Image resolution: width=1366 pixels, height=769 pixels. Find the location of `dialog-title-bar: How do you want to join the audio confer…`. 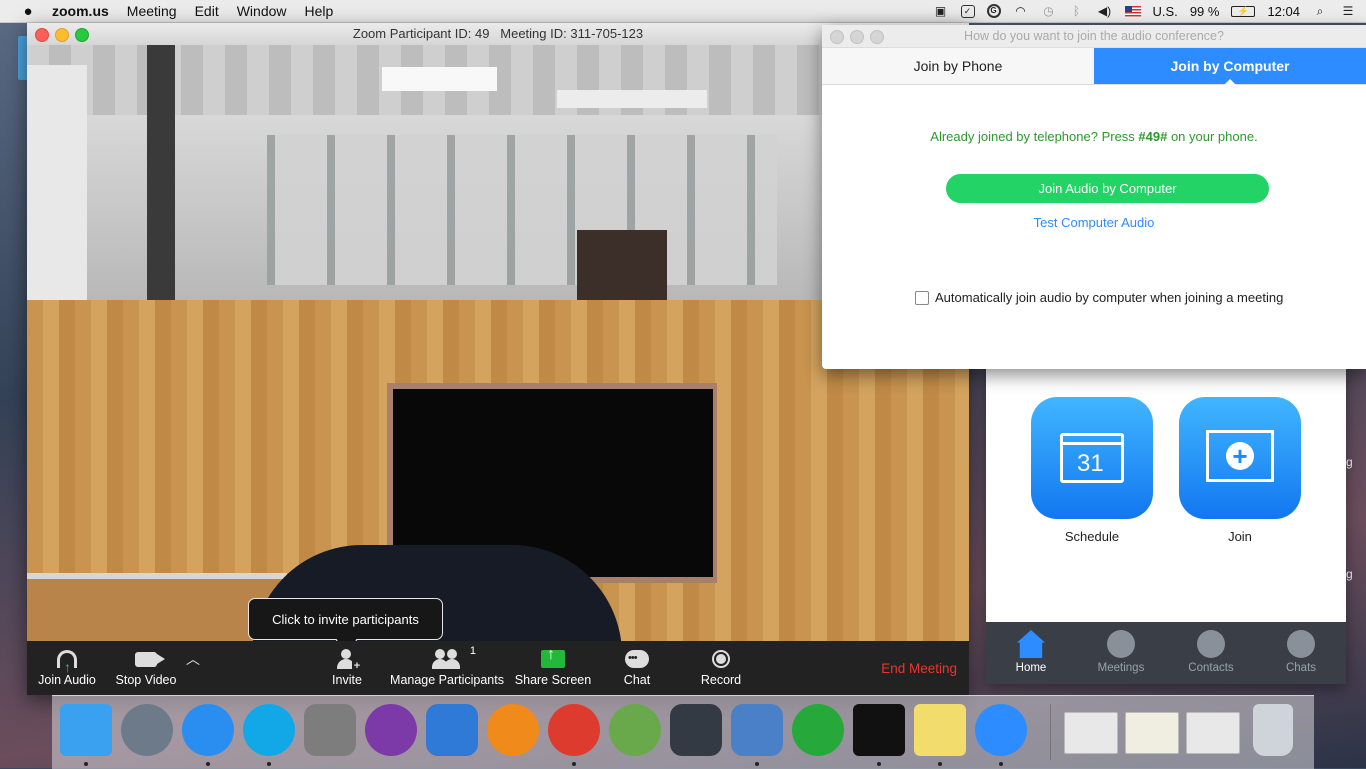

dialog-title-bar: How do you want to join the audio confer… is located at coordinates (1094, 36).